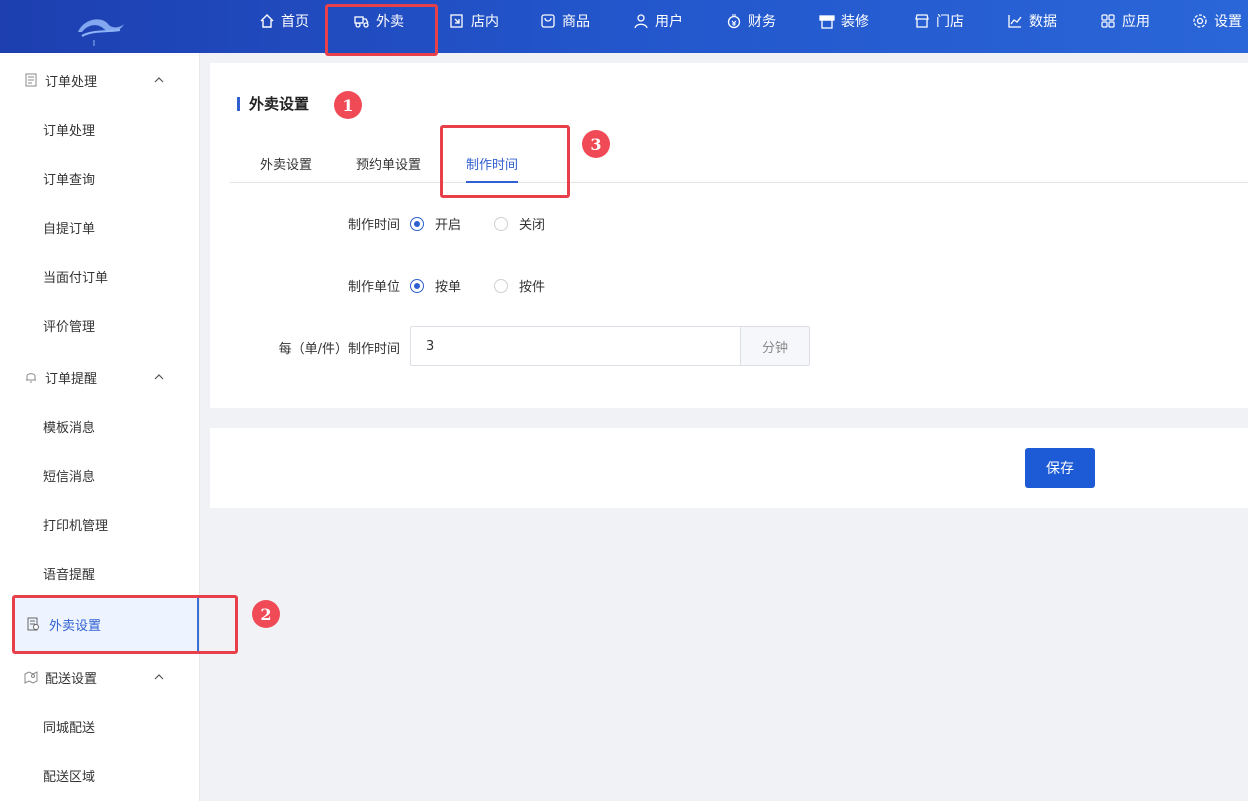  What do you see at coordinates (69, 573) in the screenshot?
I see `sidebar-item-voice: 语音提醒` at bounding box center [69, 573].